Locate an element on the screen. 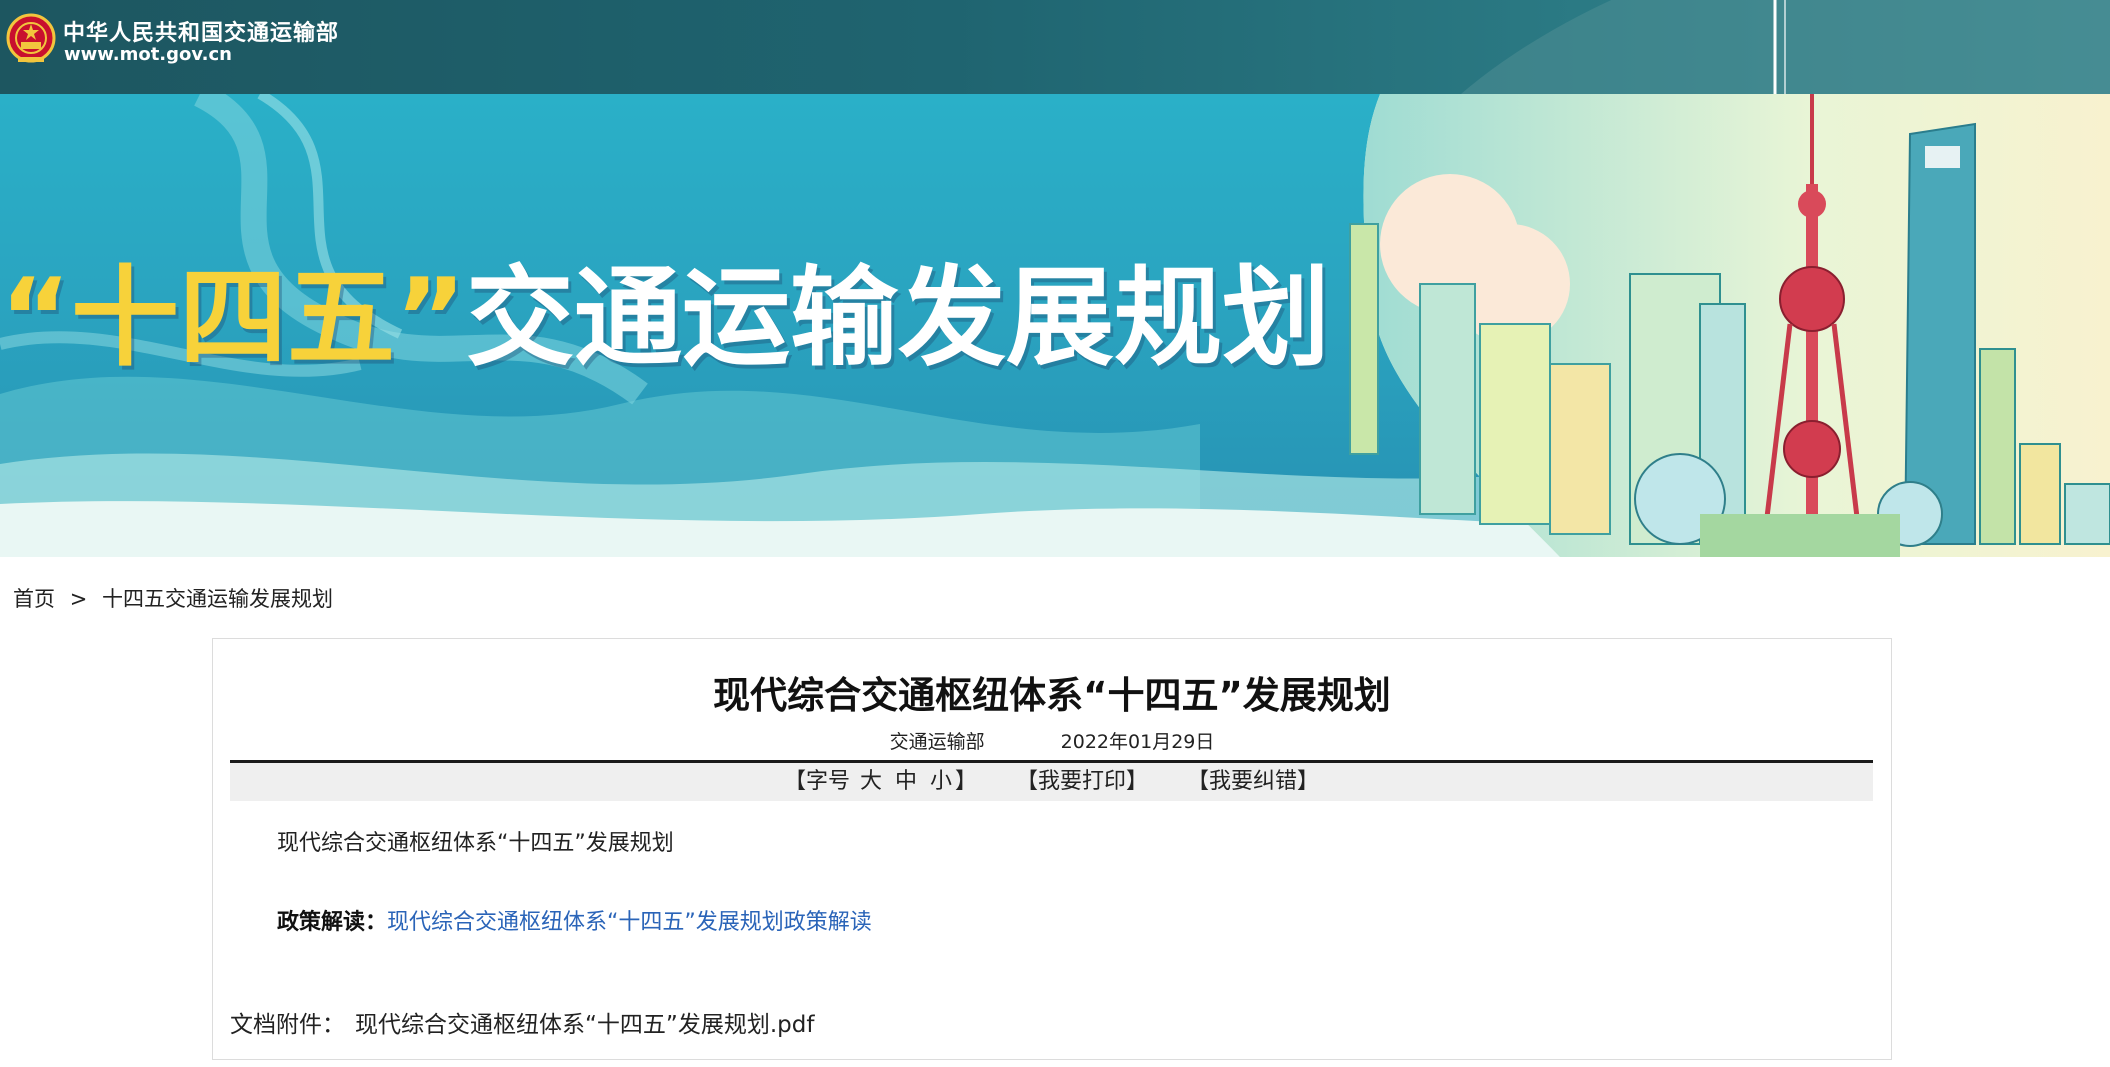  article-source: 交通运输部 is located at coordinates (937, 742).